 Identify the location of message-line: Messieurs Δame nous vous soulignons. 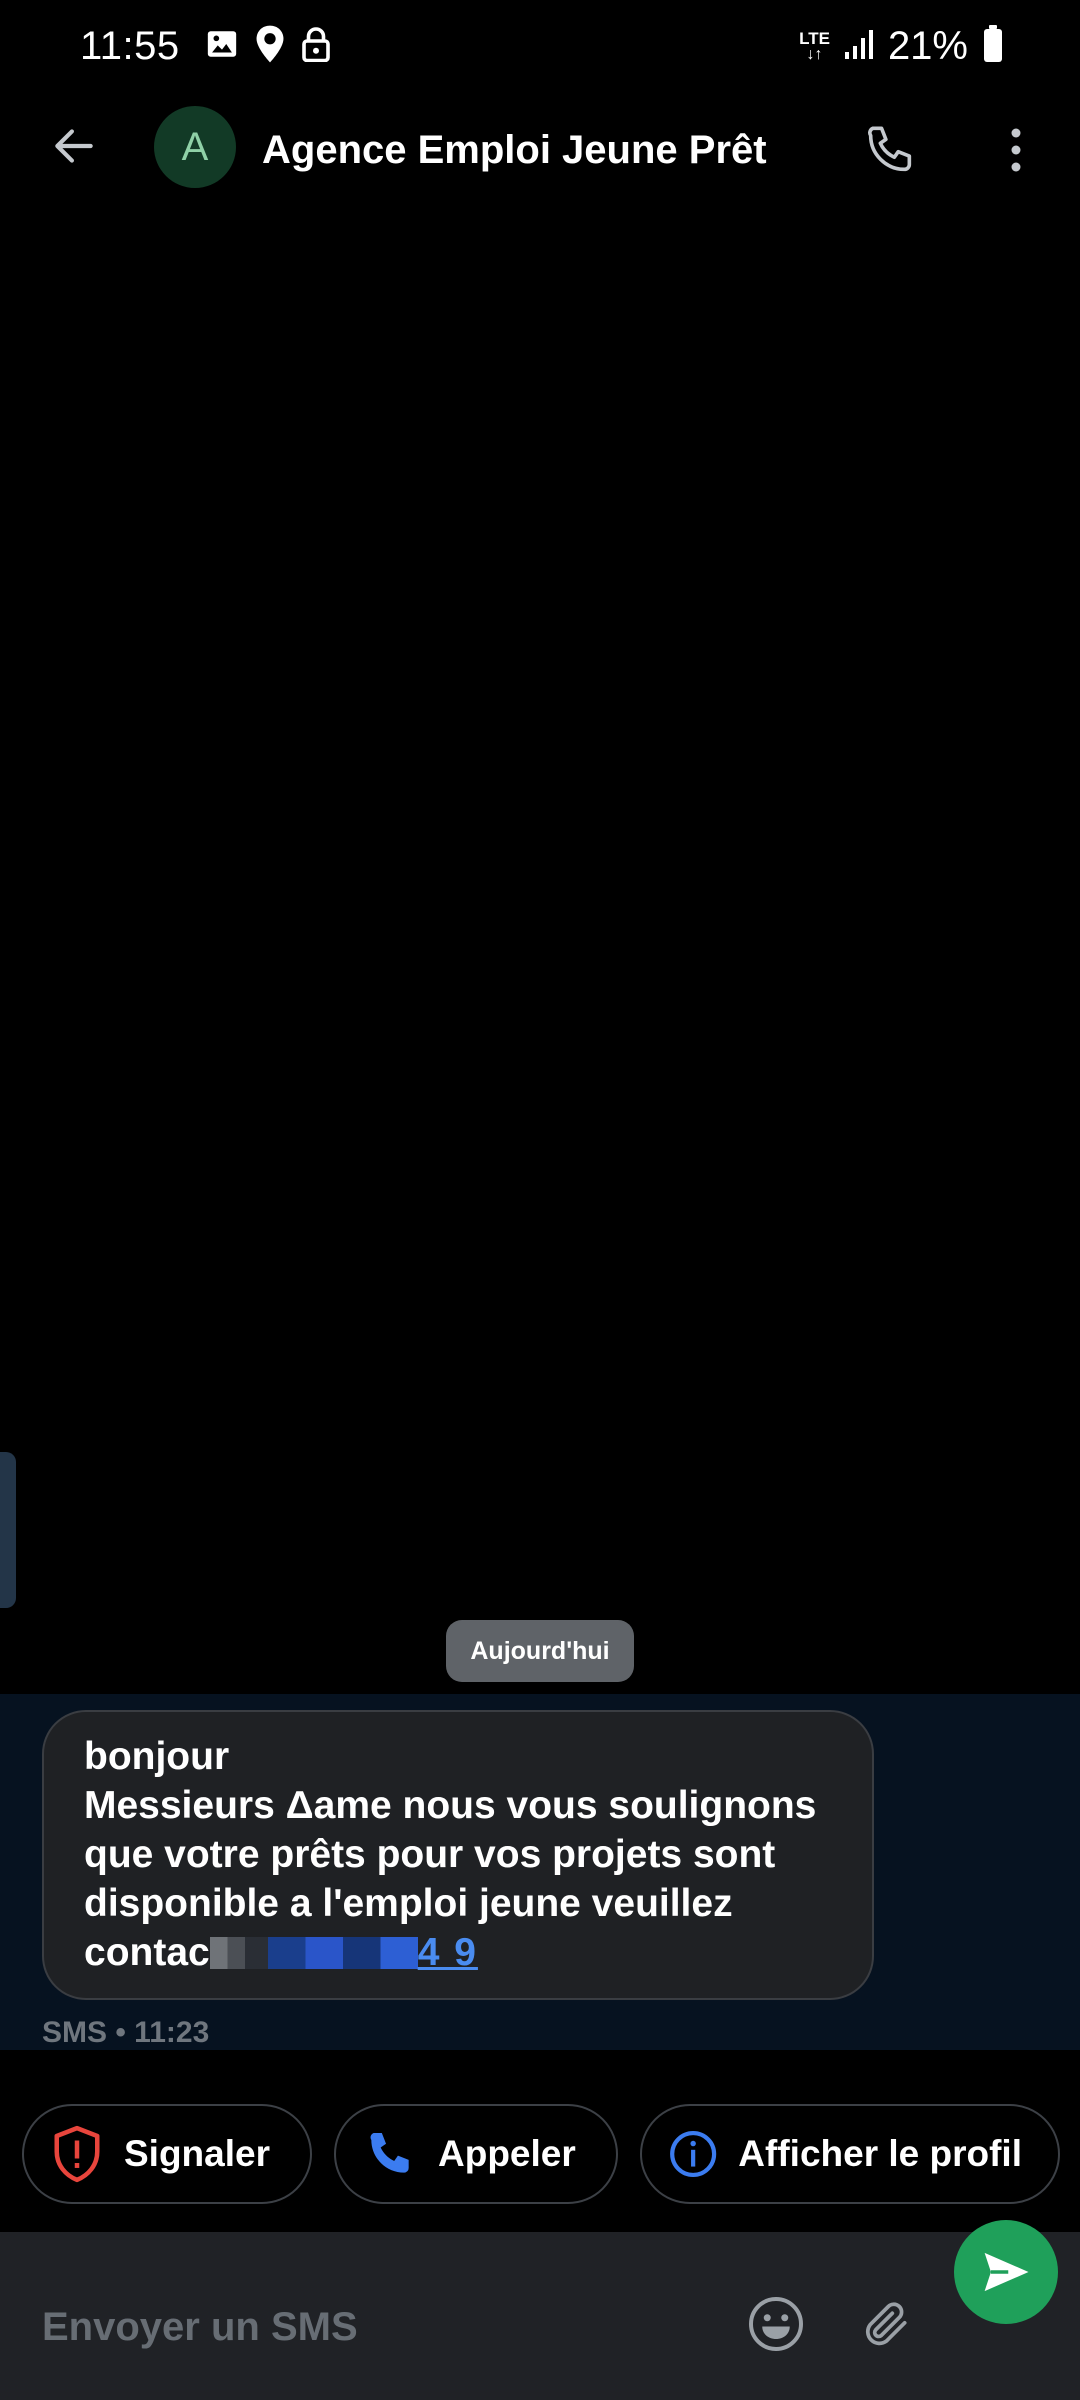
(450, 1805).